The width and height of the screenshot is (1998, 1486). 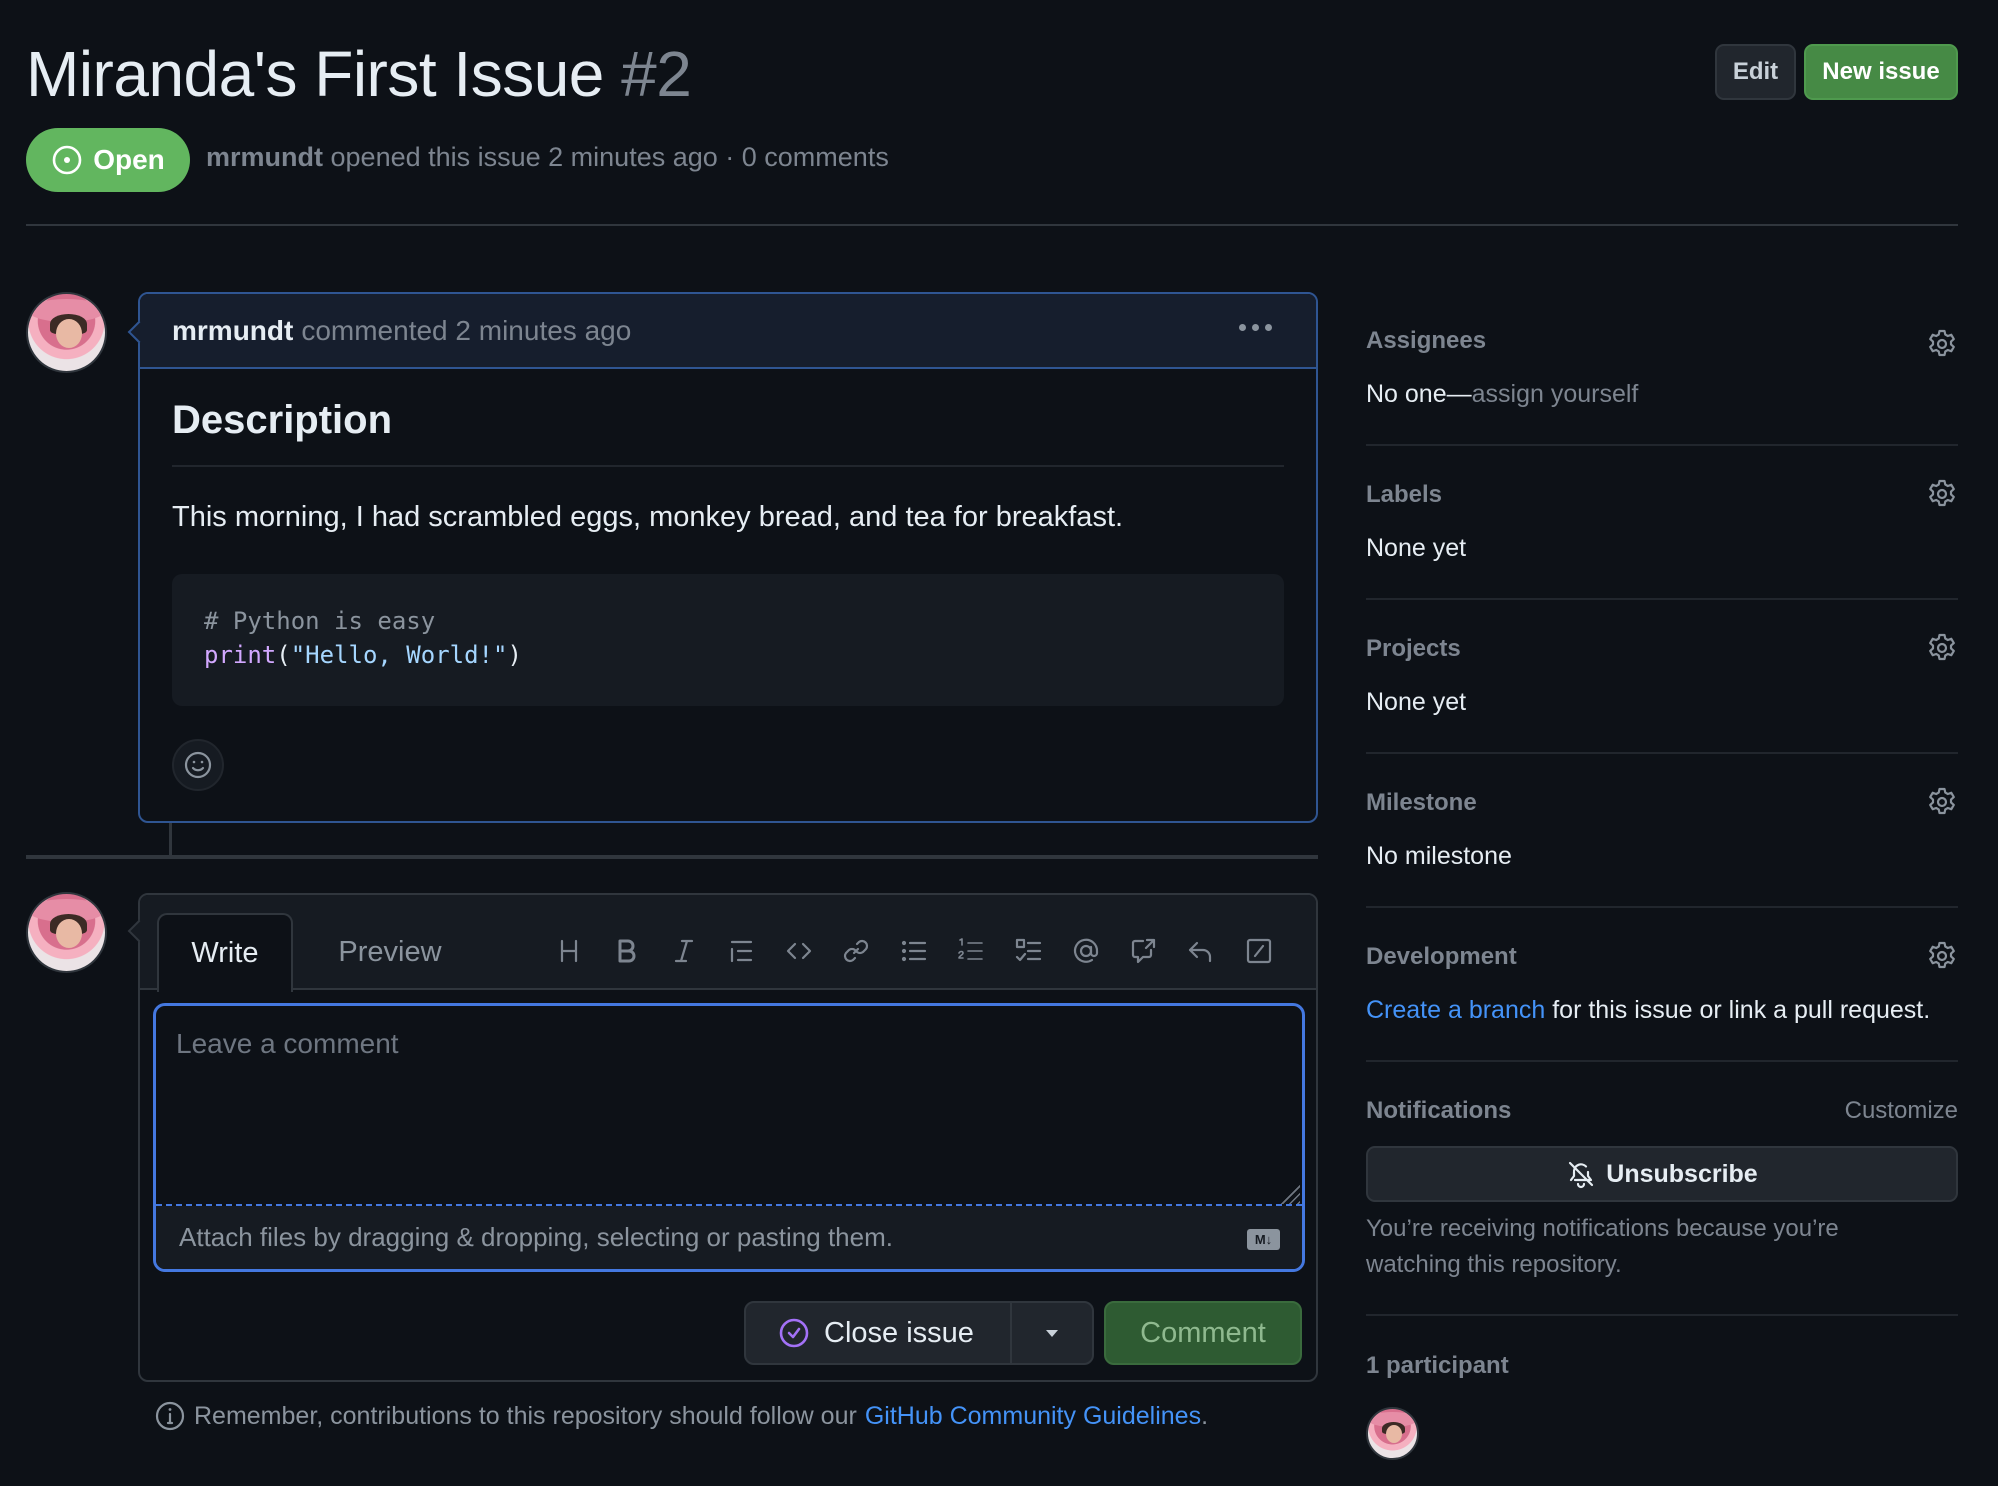 I want to click on code-comment: # Python is easy, so click(x=320, y=621).